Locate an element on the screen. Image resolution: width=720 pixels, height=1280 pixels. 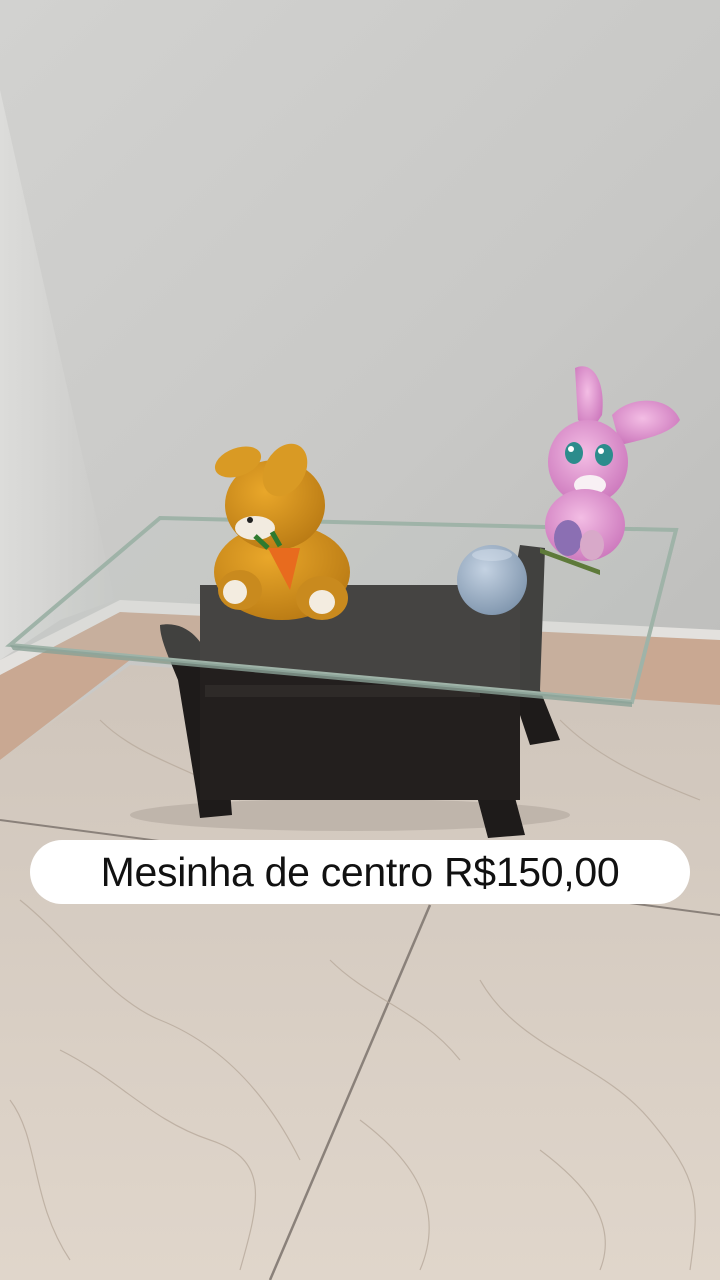
price-caption: Mesinha de centro R$150,00 is located at coordinates (360, 872).